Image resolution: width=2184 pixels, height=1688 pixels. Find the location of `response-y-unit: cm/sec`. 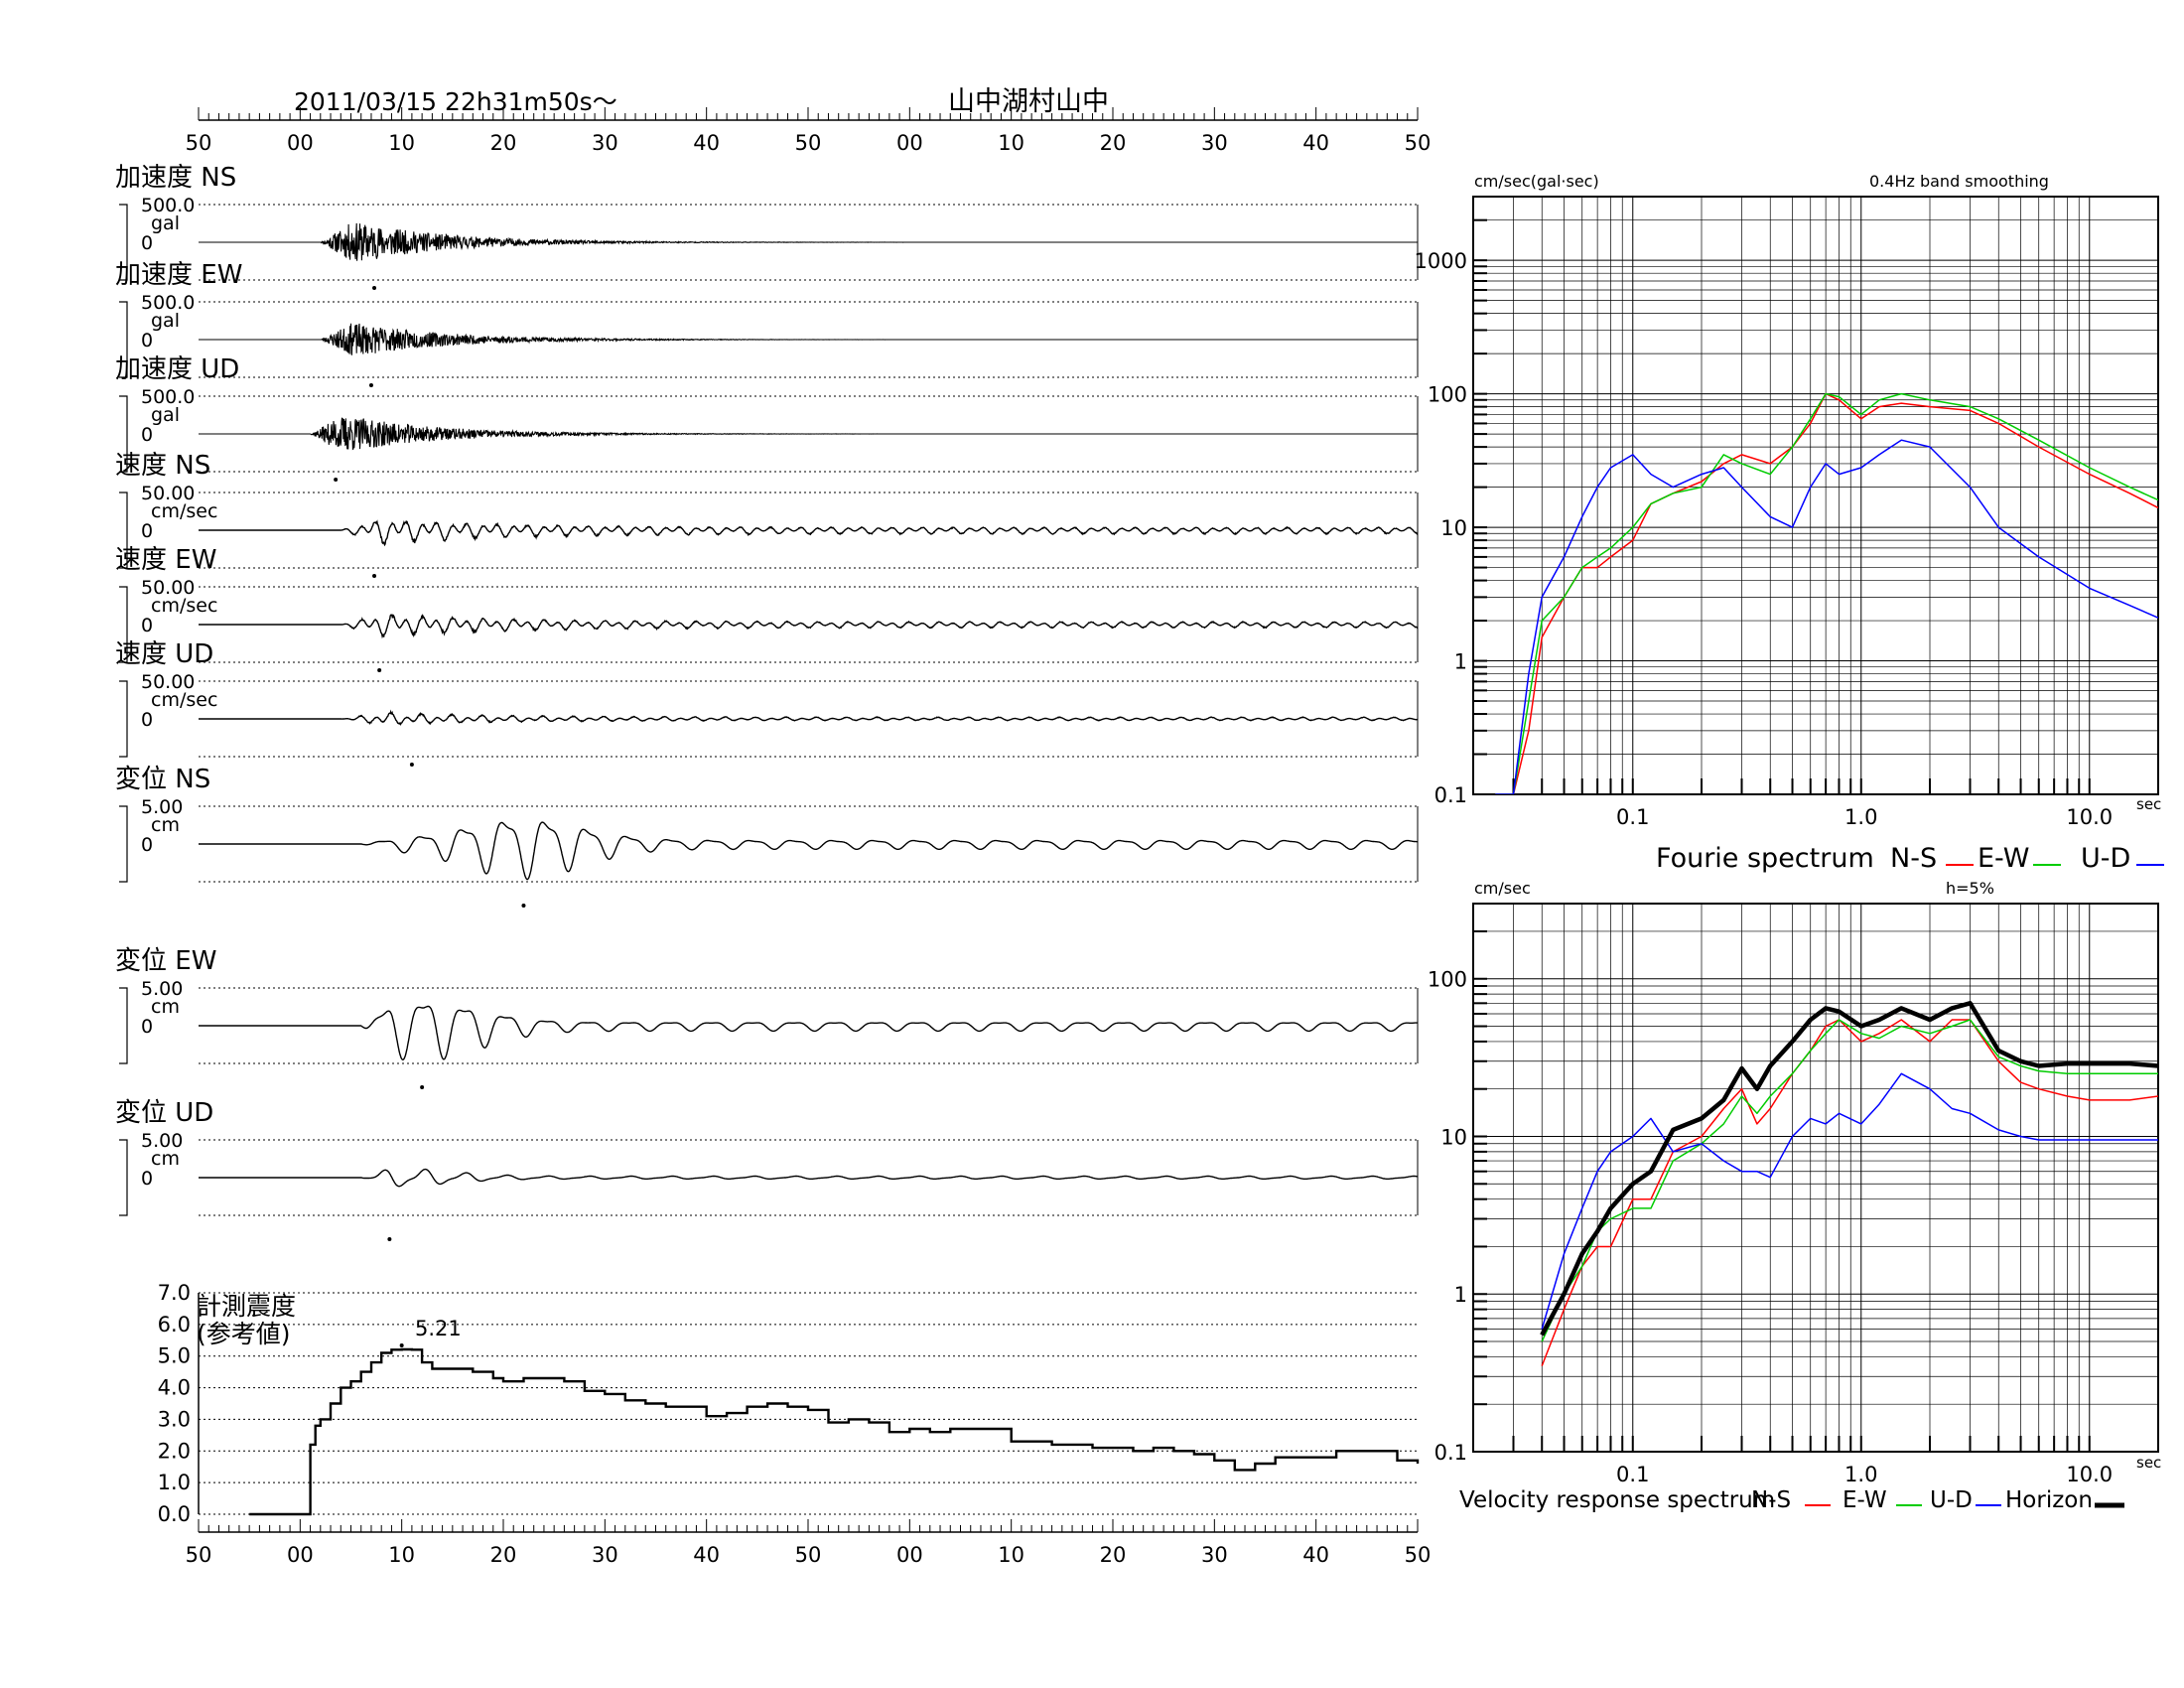

response-y-unit: cm/sec is located at coordinates (1502, 888).